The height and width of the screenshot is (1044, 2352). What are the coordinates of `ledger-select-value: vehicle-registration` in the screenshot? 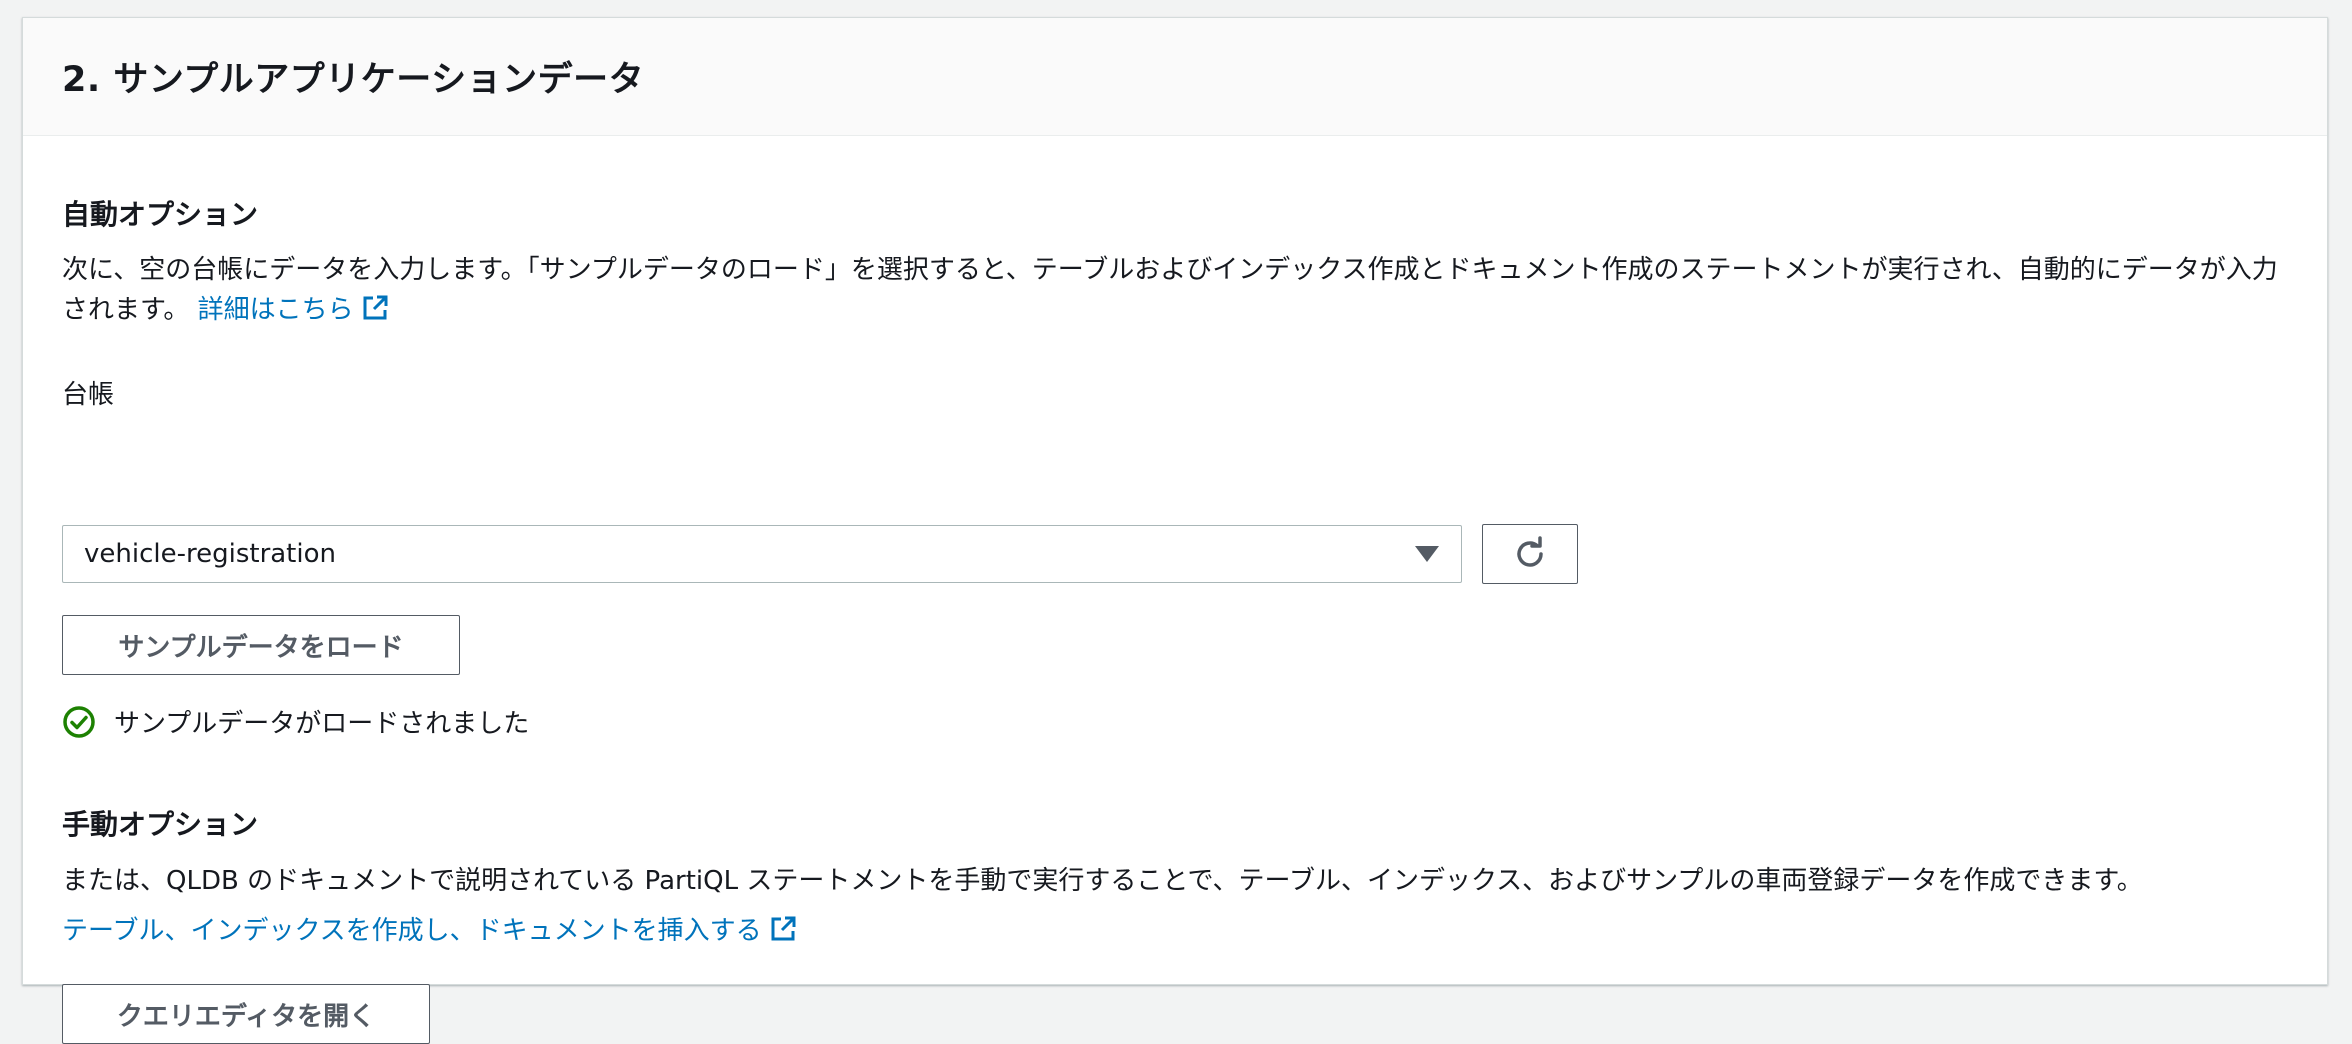 It's located at (210, 554).